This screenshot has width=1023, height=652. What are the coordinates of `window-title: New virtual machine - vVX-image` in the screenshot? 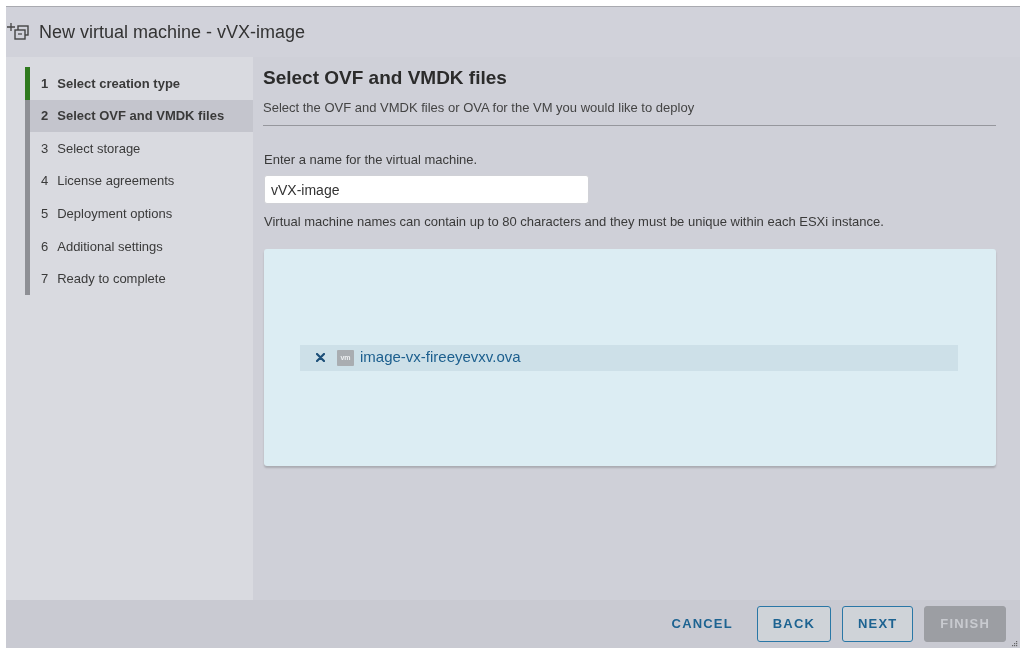 It's located at (172, 32).